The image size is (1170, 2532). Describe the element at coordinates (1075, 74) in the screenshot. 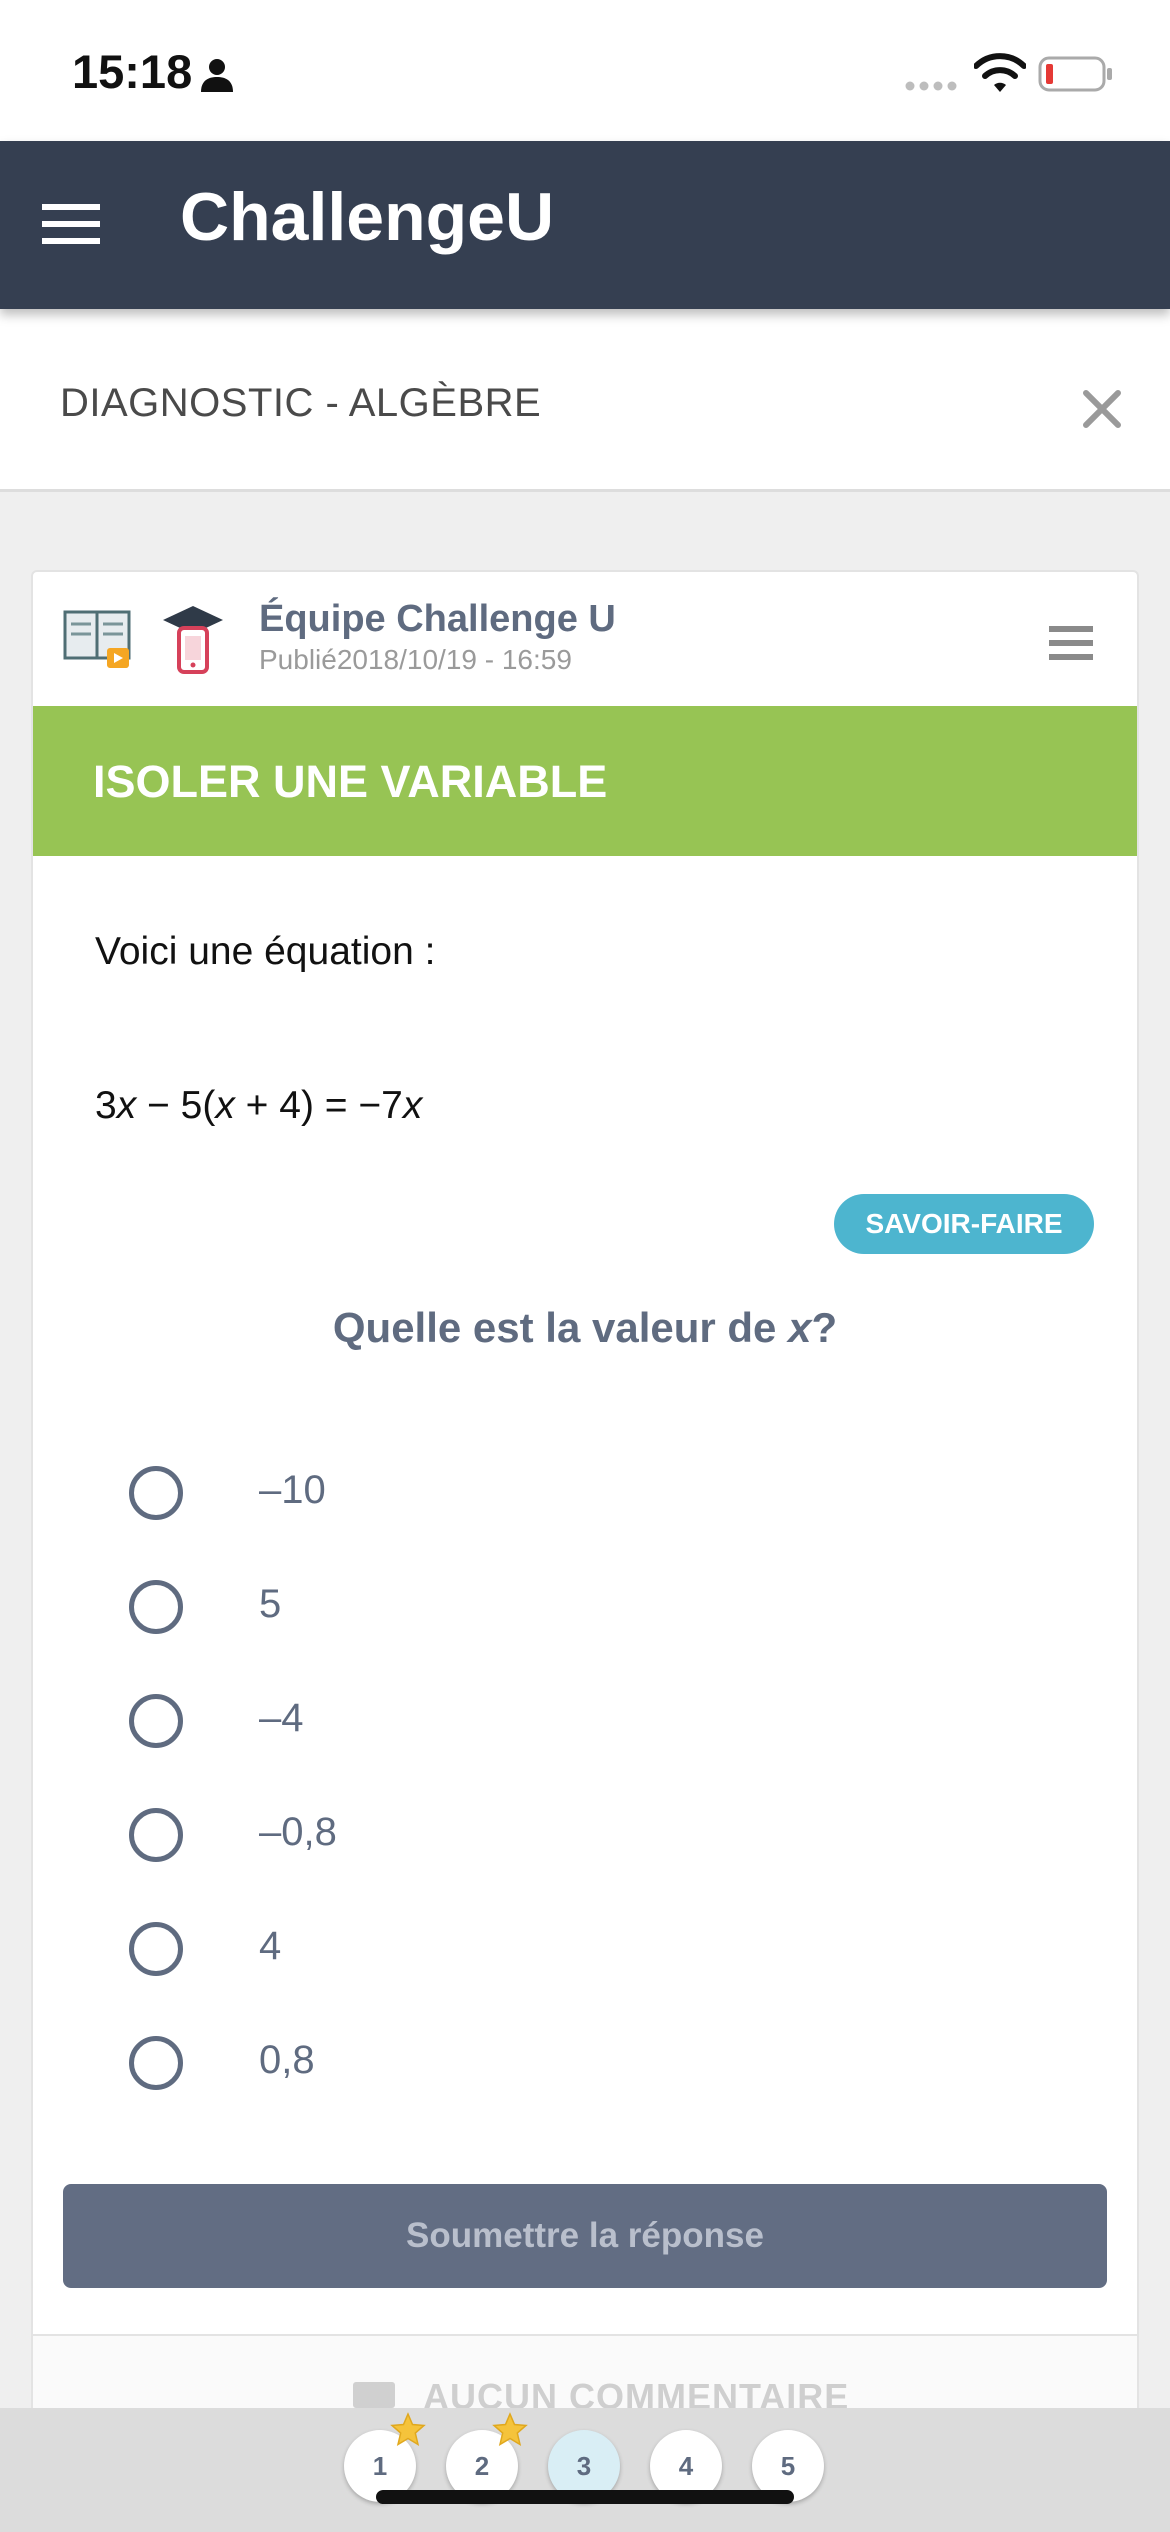

I see `battery-low-icon` at that location.